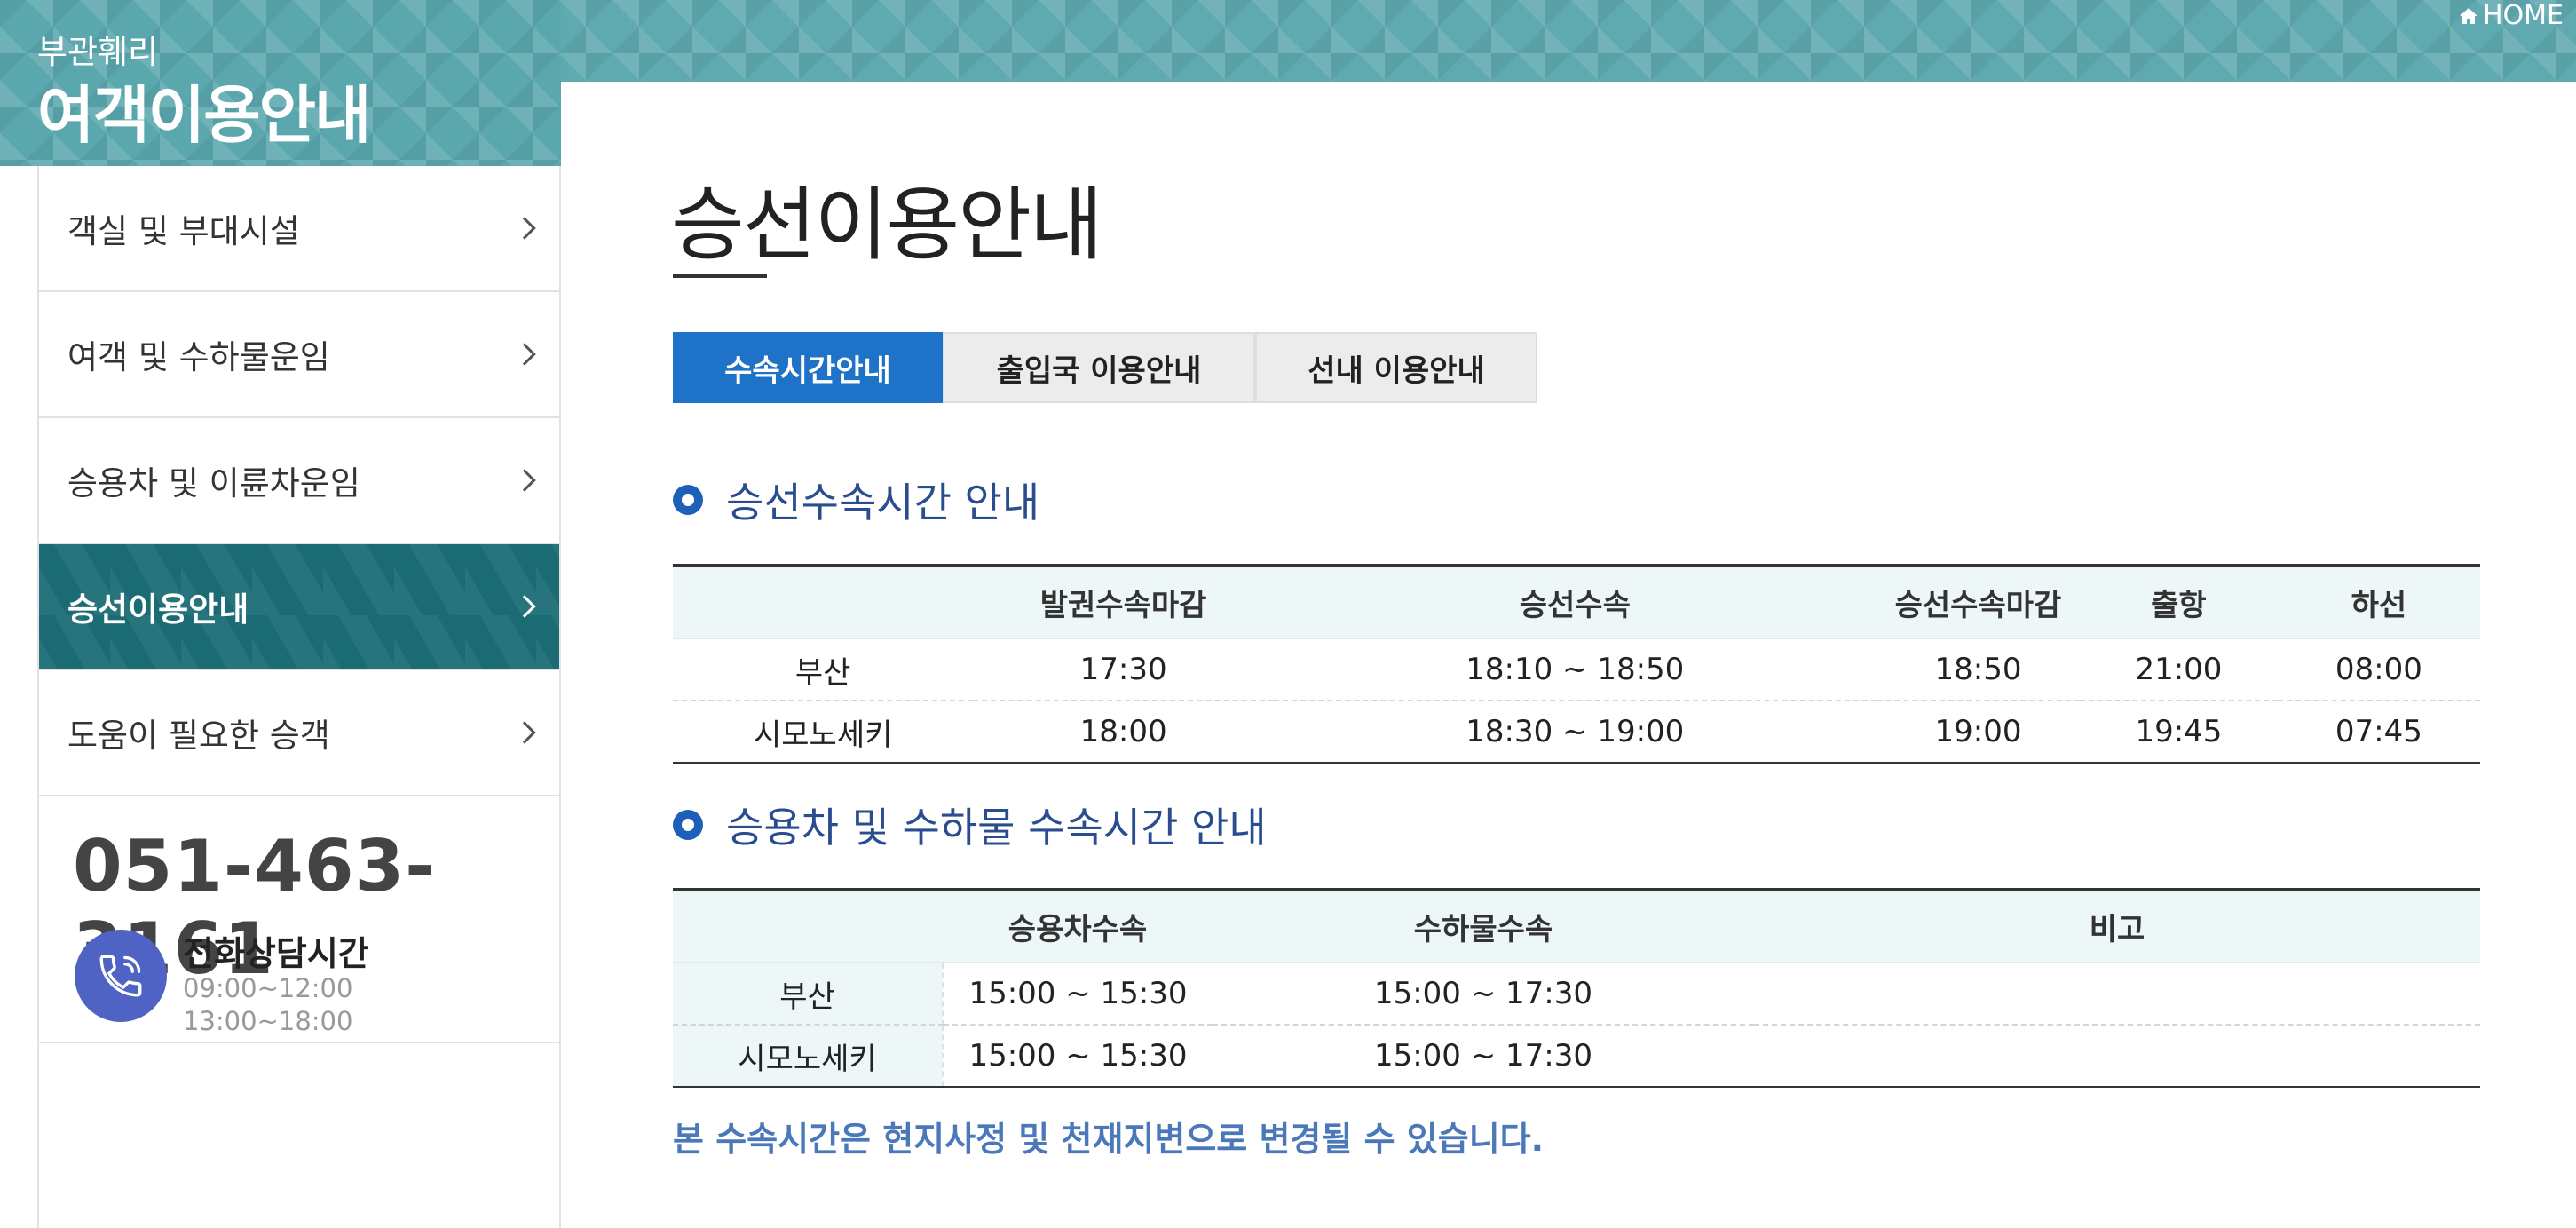  I want to click on table-header: 승용차수속, so click(1078, 925).